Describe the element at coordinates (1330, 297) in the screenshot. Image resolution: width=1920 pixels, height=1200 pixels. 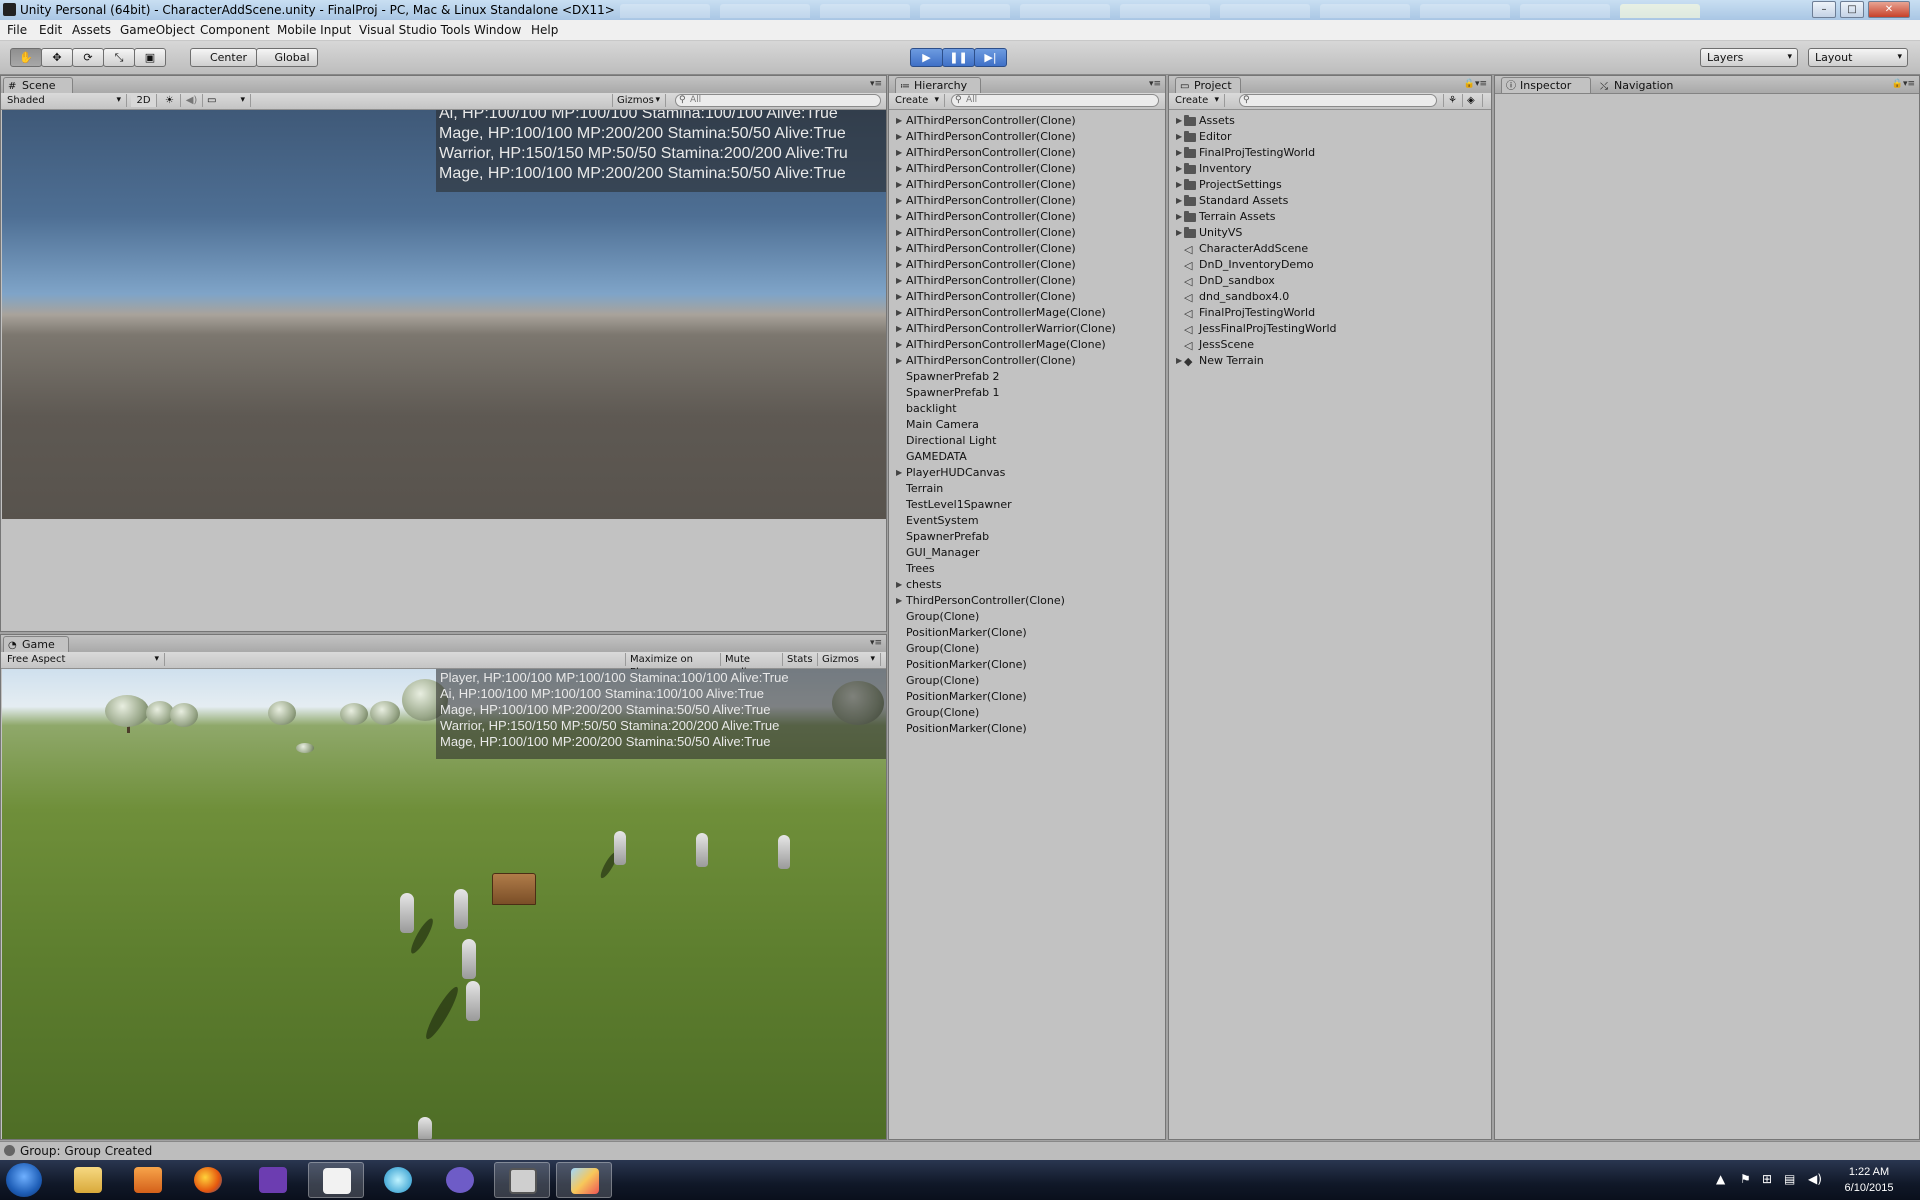
I see `project-item: ◁ dnd_sandbox4.0` at that location.